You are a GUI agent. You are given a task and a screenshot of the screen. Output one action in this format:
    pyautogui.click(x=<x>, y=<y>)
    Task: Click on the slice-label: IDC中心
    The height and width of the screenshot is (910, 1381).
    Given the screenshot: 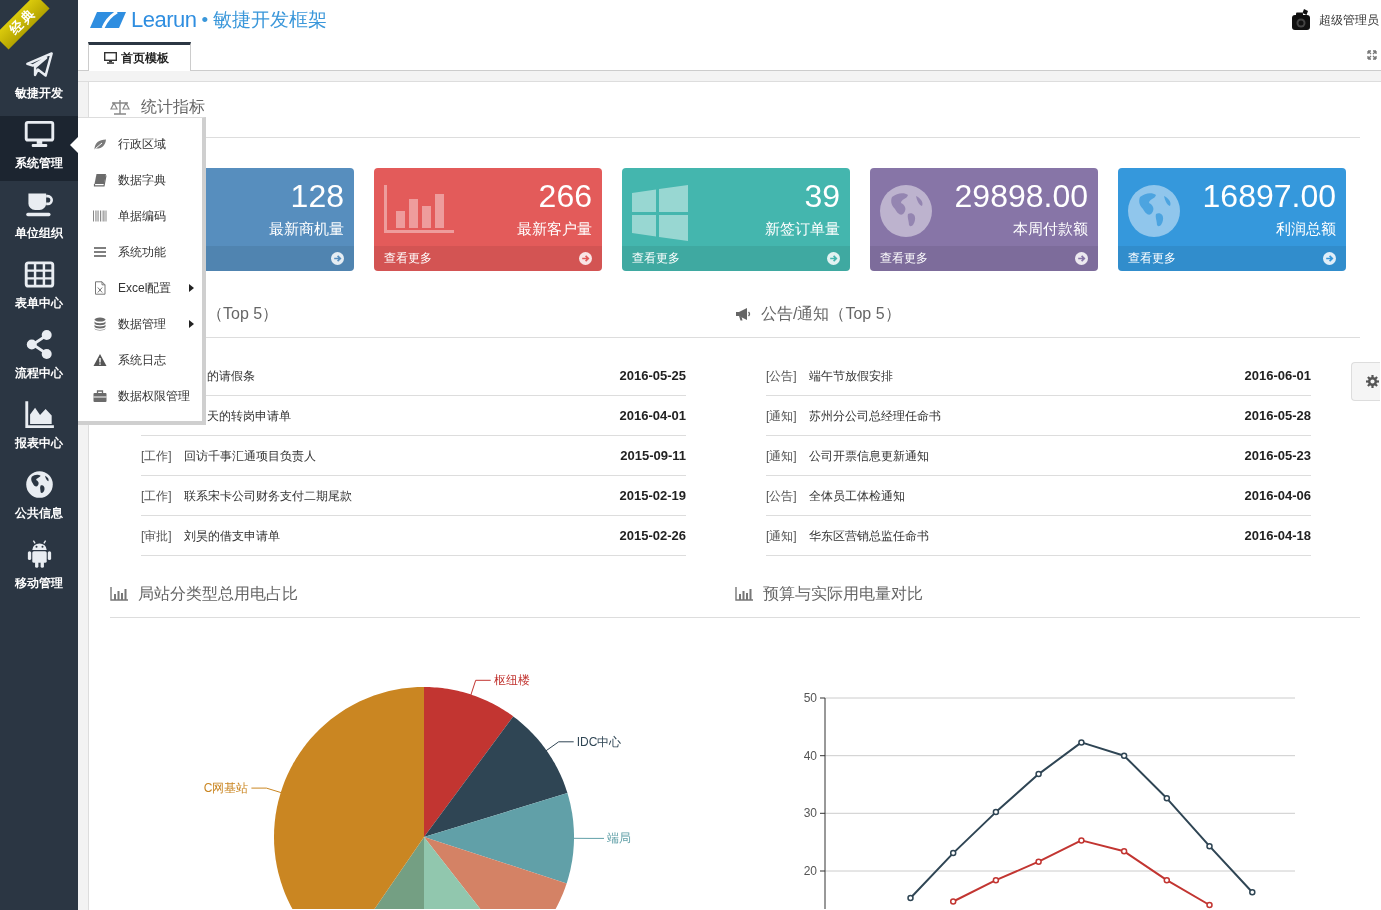 What is the action you would take?
    pyautogui.click(x=599, y=741)
    